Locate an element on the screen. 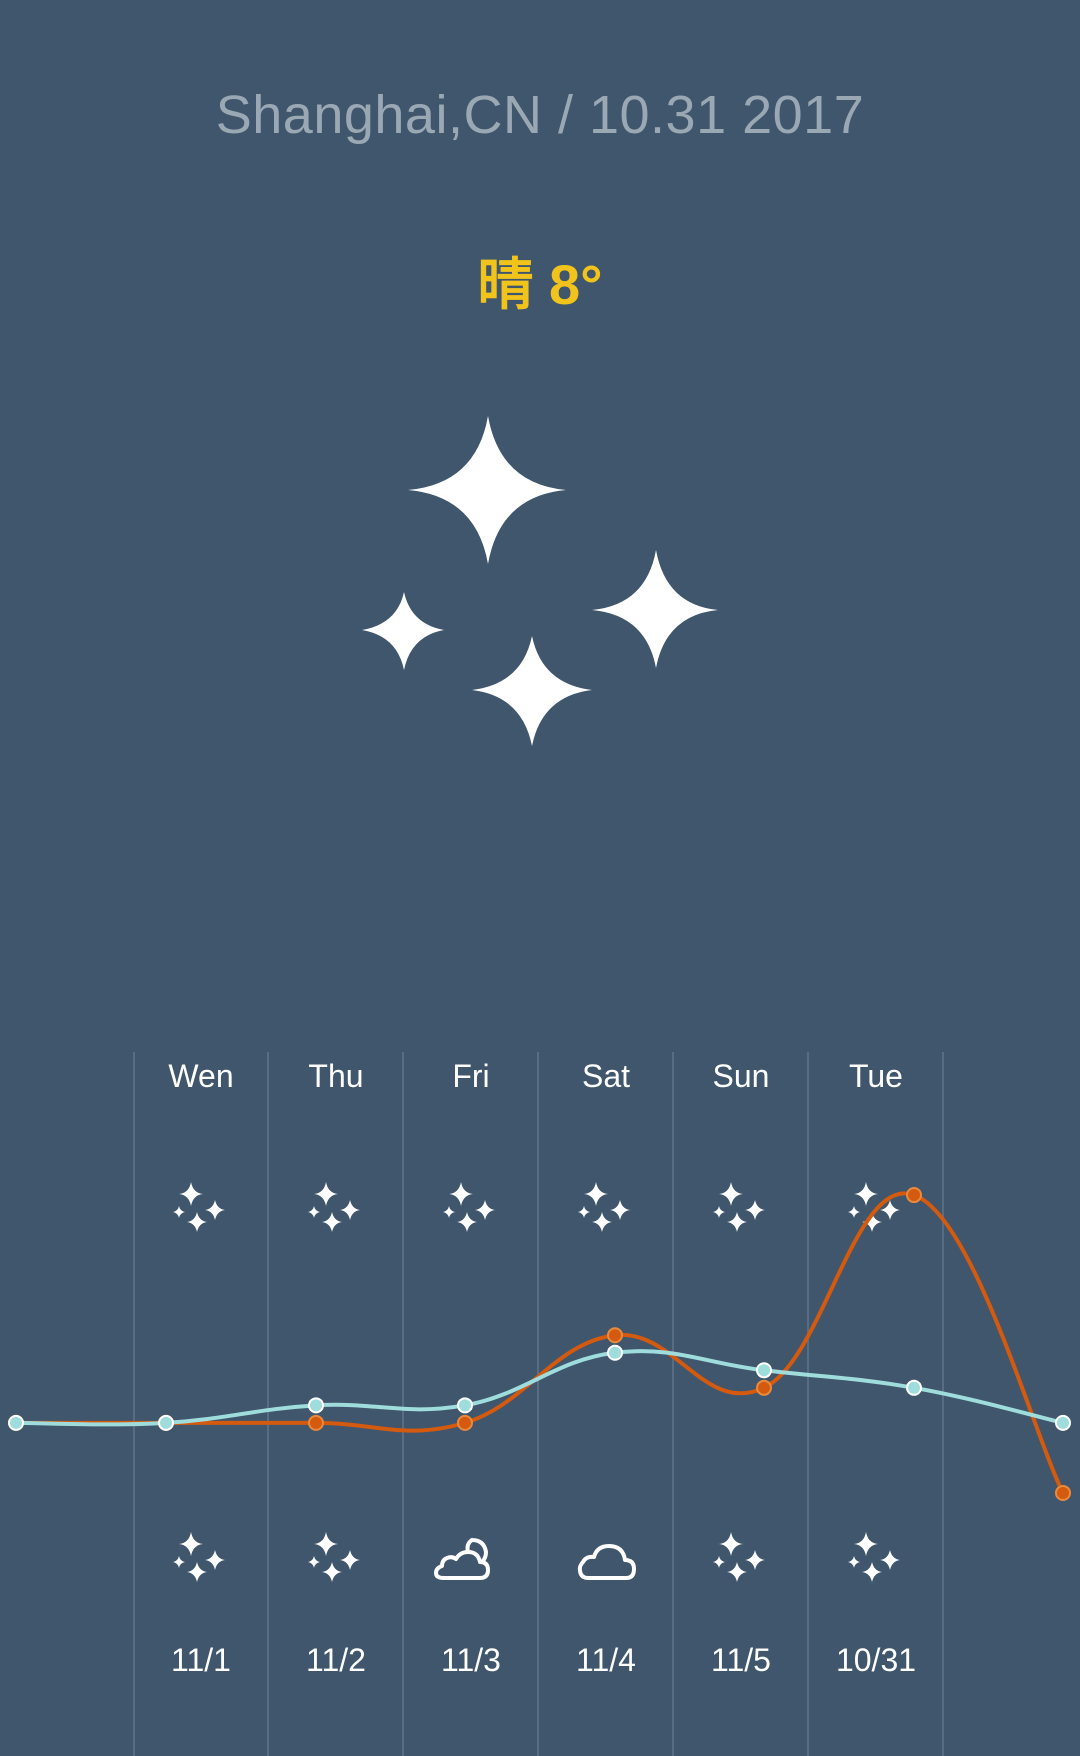 The width and height of the screenshot is (1080, 1756). forecast-date-label: 10/31 is located at coordinates (876, 1660).